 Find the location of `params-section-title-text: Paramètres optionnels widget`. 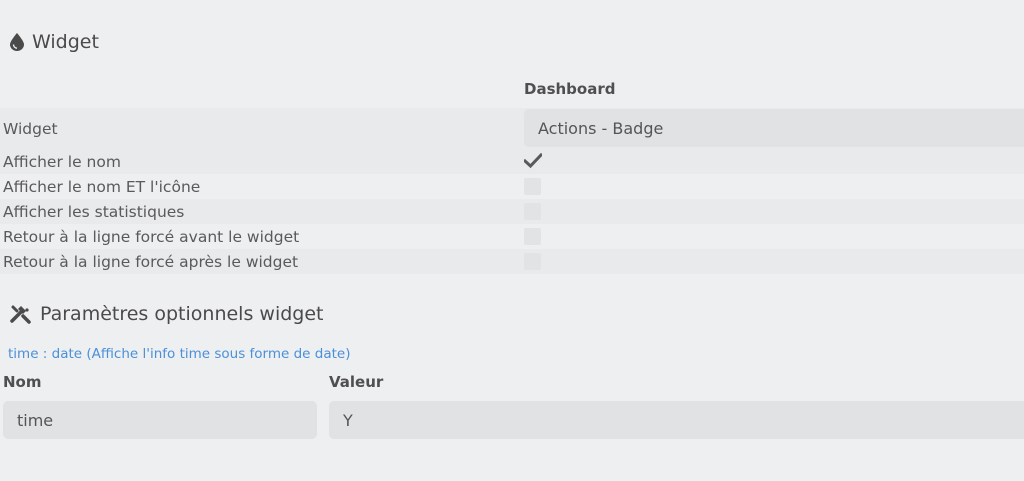

params-section-title-text: Paramètres optionnels widget is located at coordinates (182, 314).